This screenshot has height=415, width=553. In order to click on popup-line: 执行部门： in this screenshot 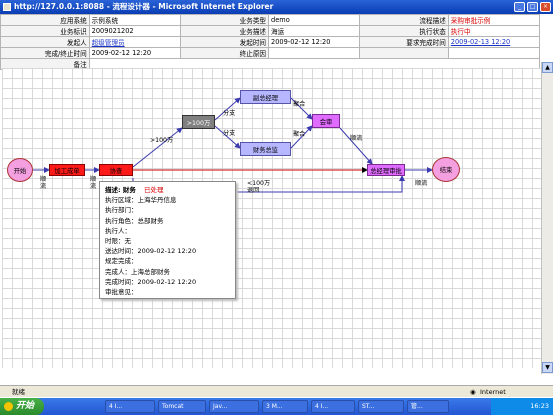, I will do `click(121, 210)`.